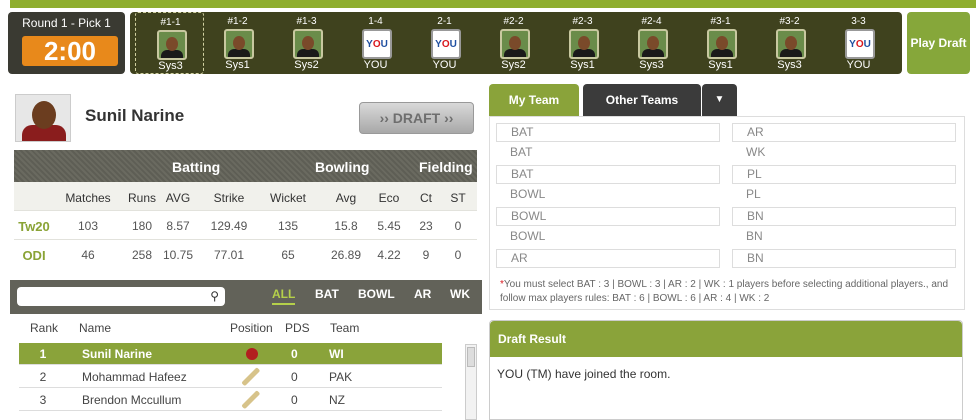  Describe the element at coordinates (230, 377) in the screenshot. I see `ranking-row: 2 Mohammad Hafeez 0 PAK` at that location.